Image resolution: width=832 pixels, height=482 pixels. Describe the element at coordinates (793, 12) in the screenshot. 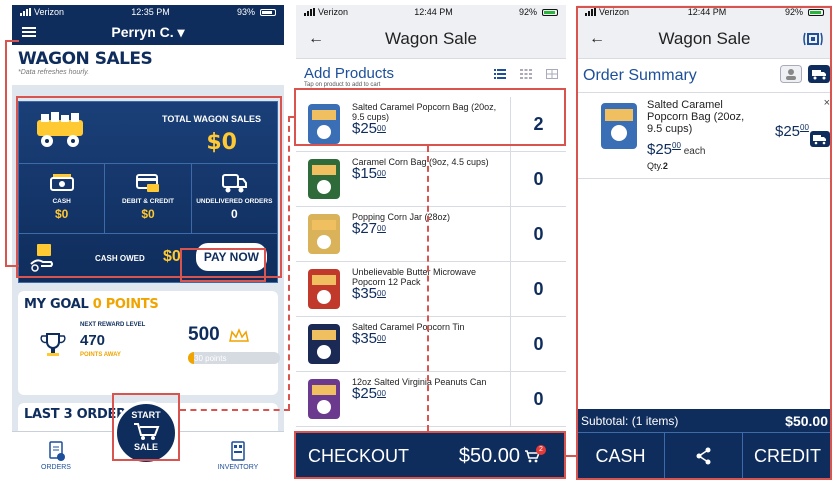

I see `battery-percent: 92%` at that location.